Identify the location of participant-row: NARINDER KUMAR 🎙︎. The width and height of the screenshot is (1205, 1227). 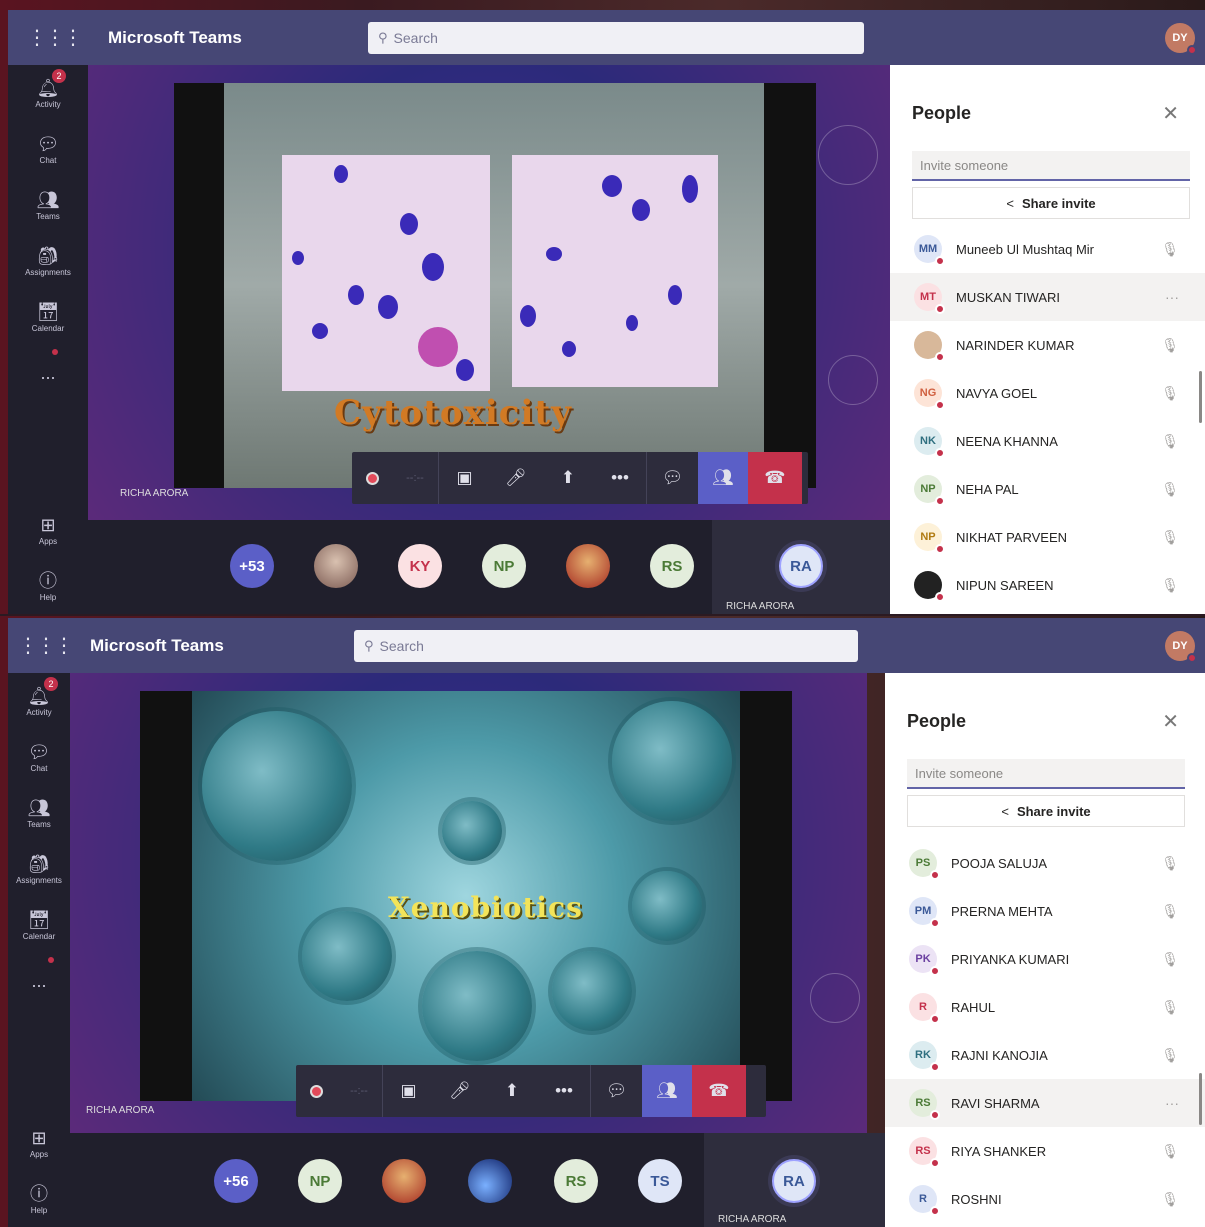
(1047, 345).